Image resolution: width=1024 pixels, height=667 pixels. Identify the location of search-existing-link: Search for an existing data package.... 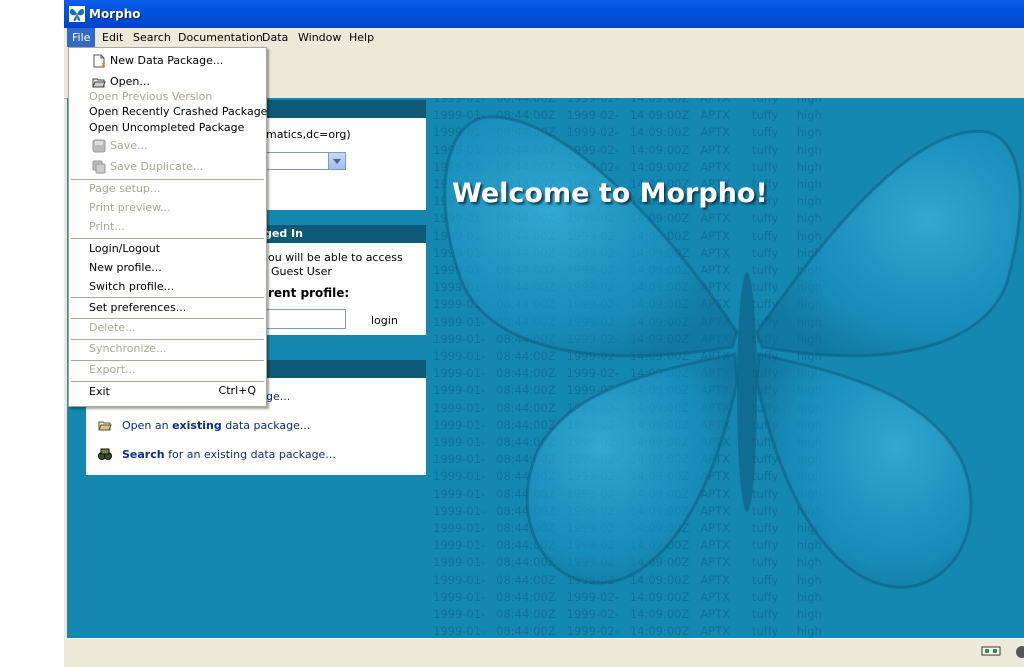
(229, 454).